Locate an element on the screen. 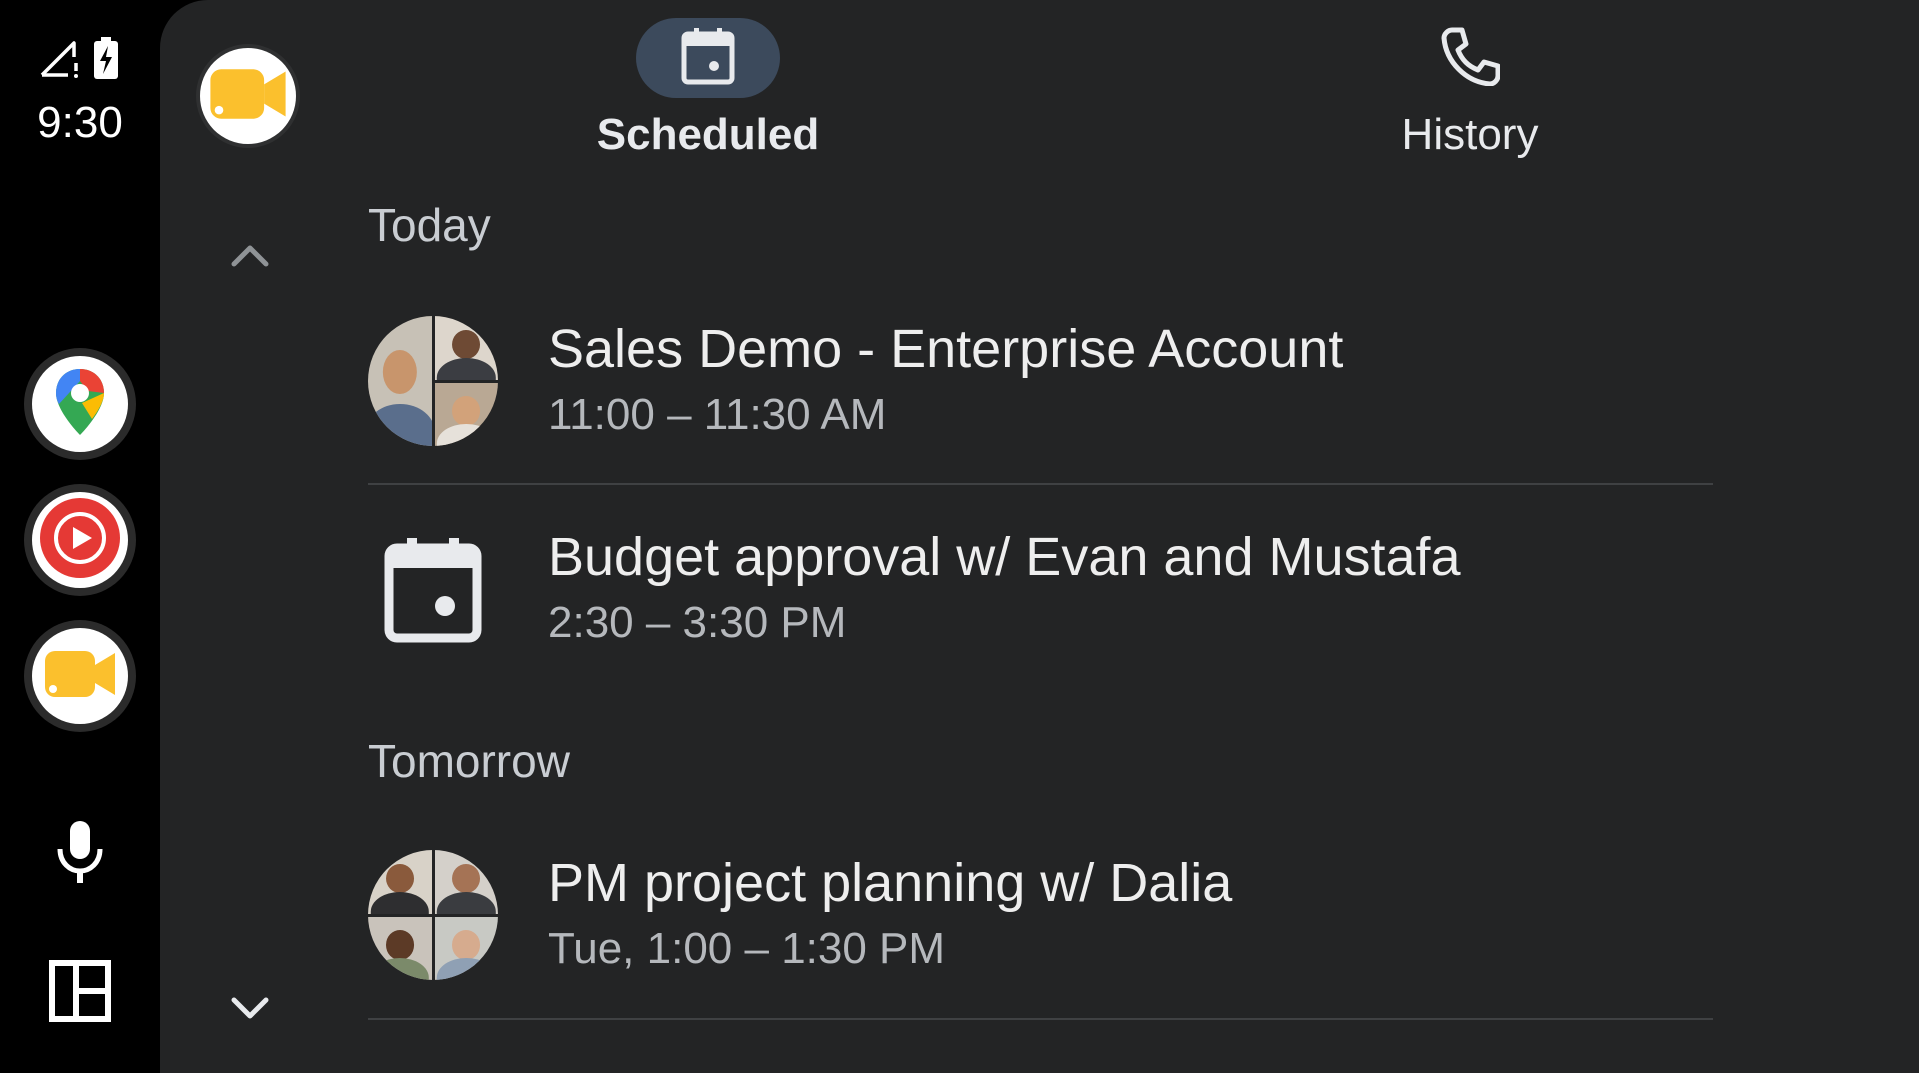 The height and width of the screenshot is (1073, 1919). meeting-time: 2:30 – 3:30 PM is located at coordinates (697, 622).